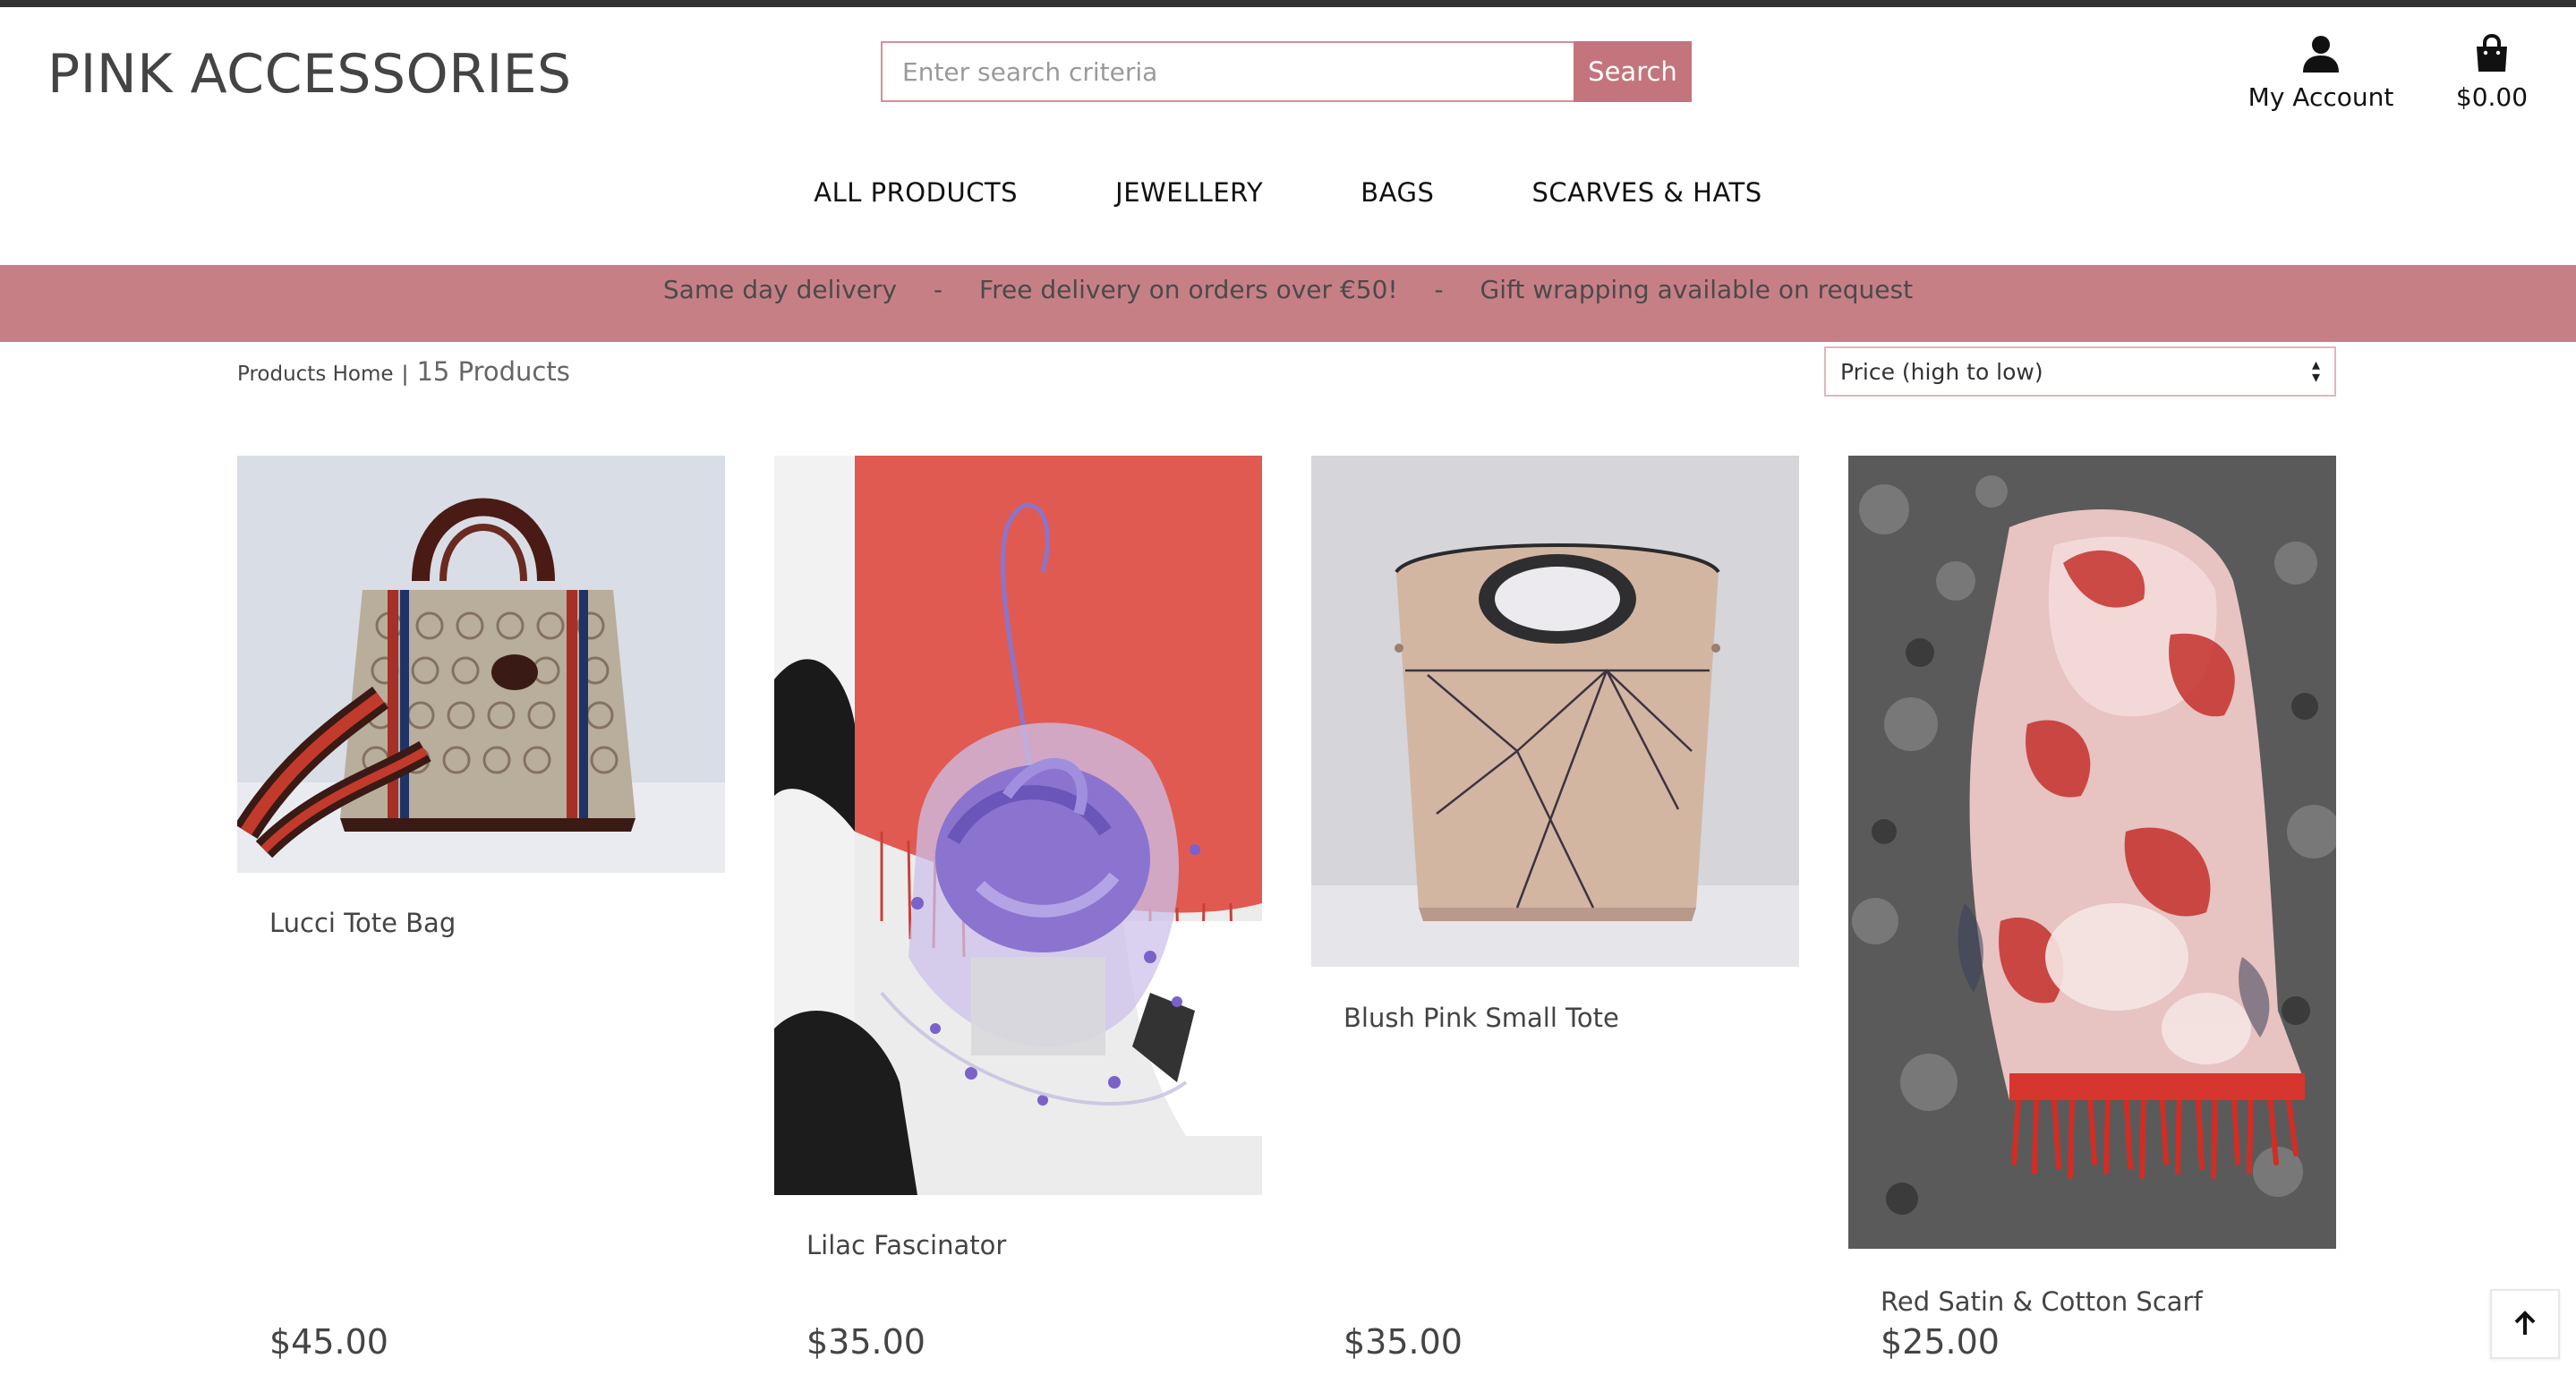 Image resolution: width=2576 pixels, height=1375 pixels. I want to click on back-to-top-button, so click(2525, 1324).